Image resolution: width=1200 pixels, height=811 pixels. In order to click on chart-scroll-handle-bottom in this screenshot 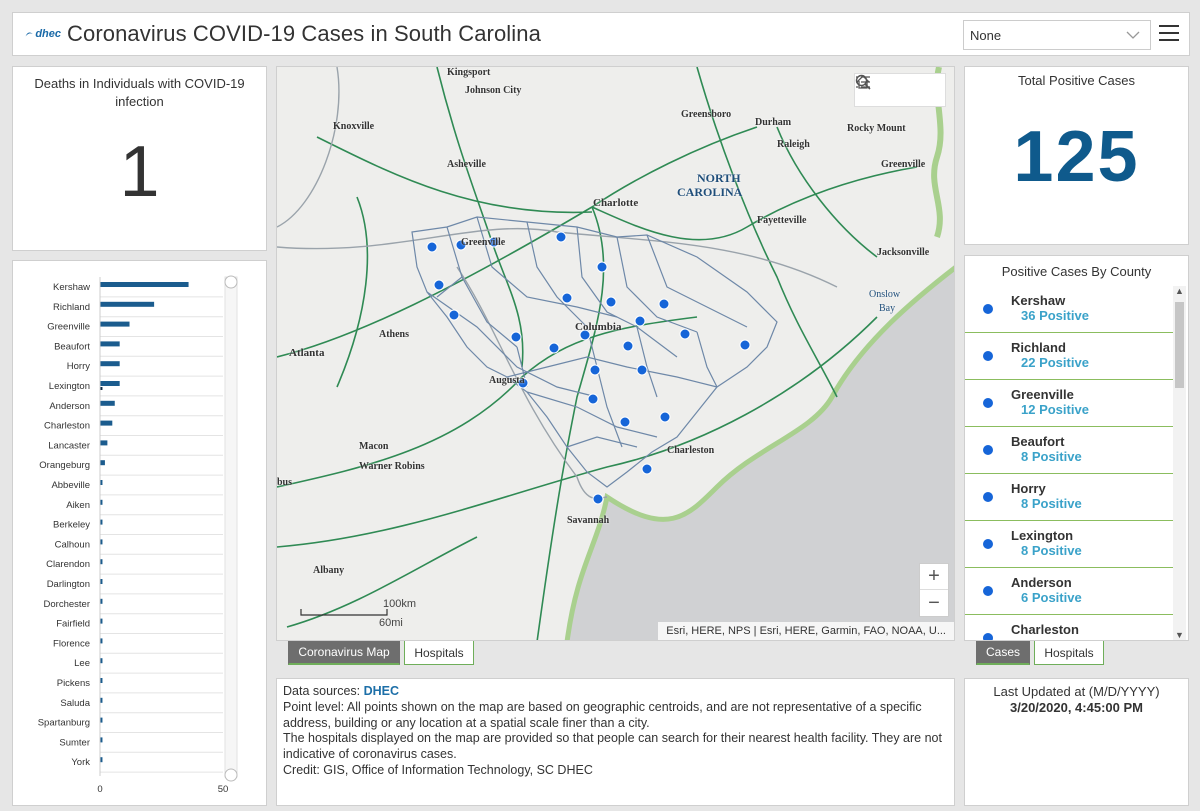, I will do `click(231, 775)`.